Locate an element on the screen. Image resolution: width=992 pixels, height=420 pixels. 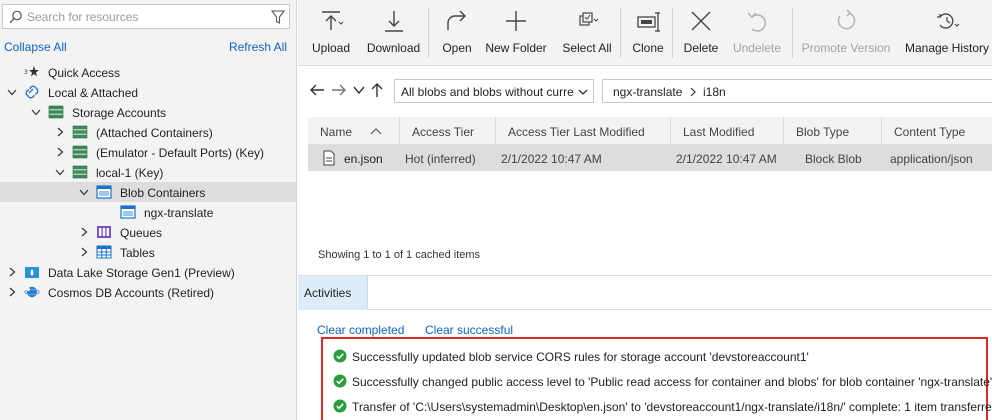
tree-item: Cosmos DB Accounts (Retired) is located at coordinates (148, 292).